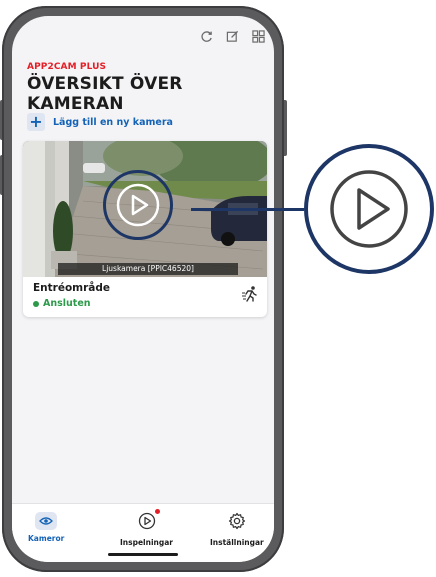 The width and height of the screenshot is (436, 577). Describe the element at coordinates (247, 209) in the screenshot. I see `callout-connector` at that location.